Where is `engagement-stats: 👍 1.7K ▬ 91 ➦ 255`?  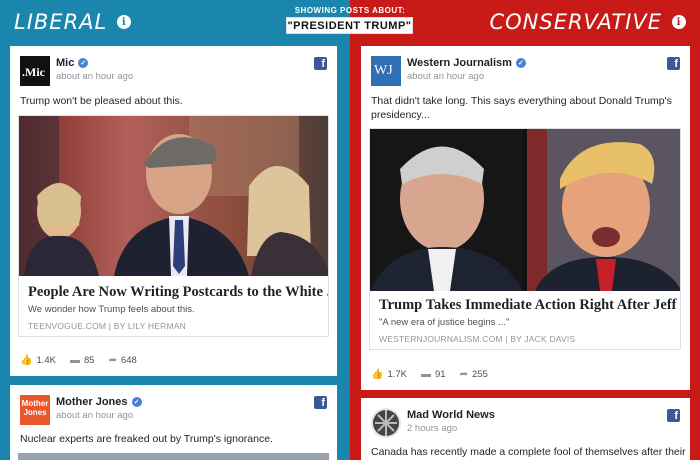 engagement-stats: 👍 1.7K ▬ 91 ➦ 255 is located at coordinates (429, 374).